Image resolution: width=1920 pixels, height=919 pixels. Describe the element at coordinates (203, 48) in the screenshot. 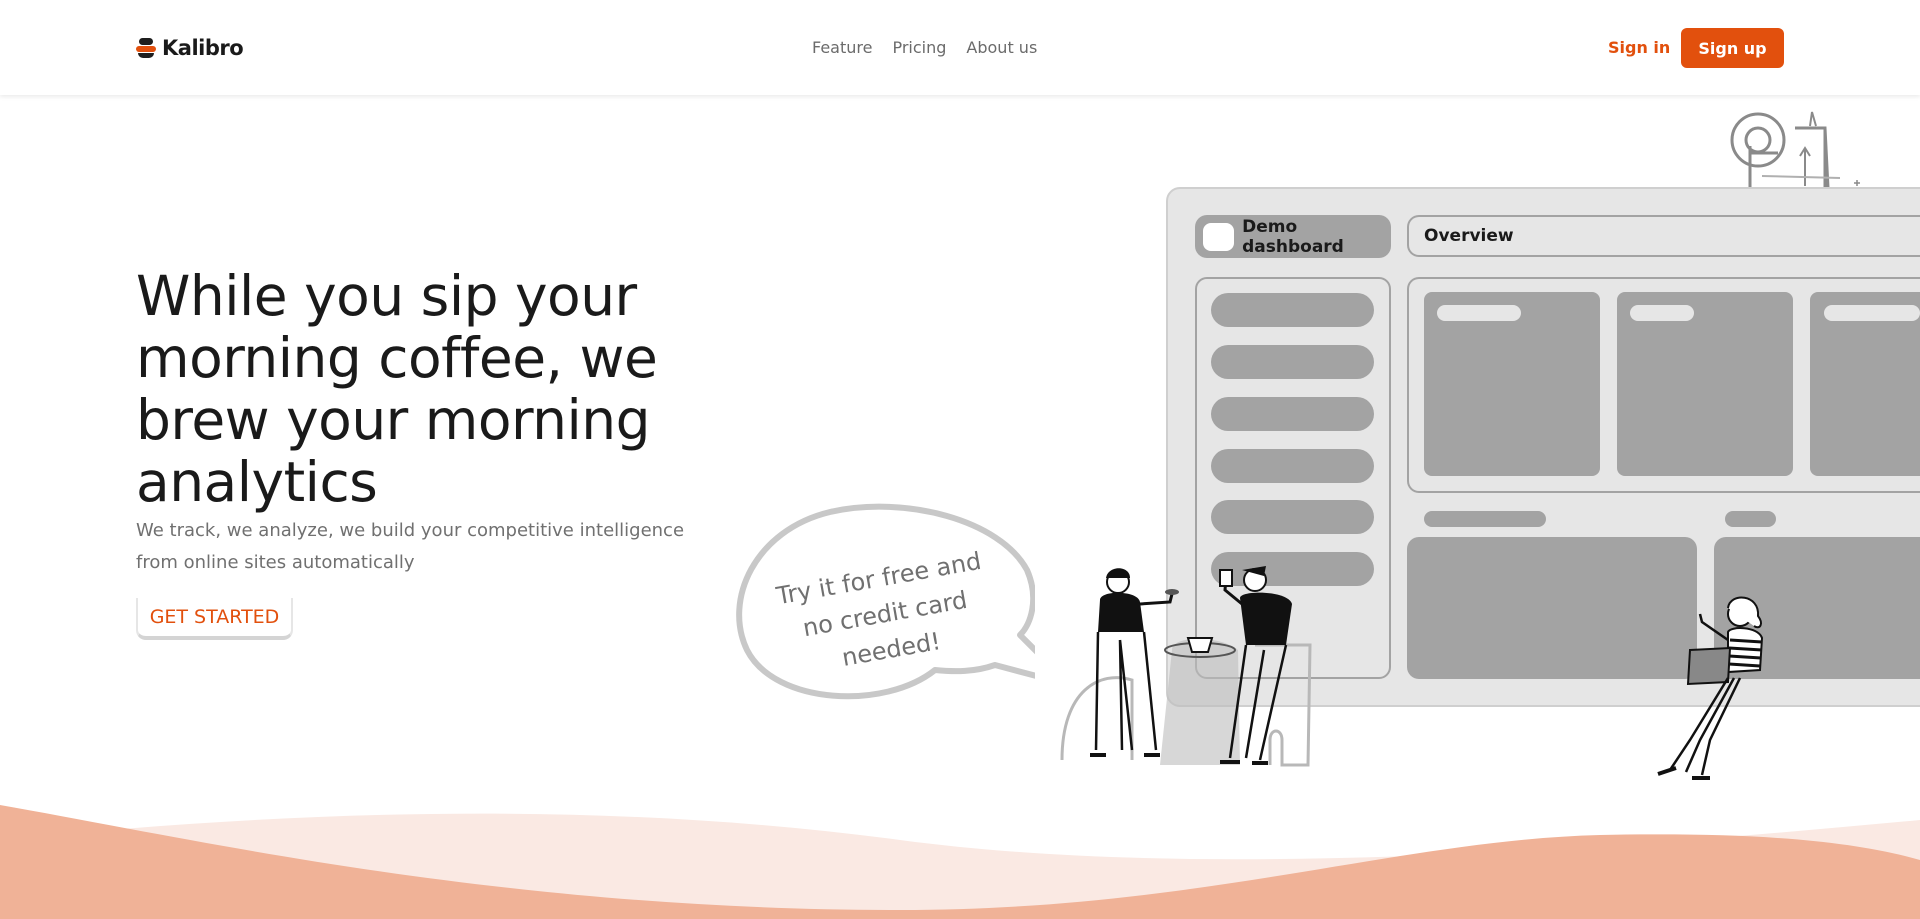

I see `brand-name: Kalibro` at that location.